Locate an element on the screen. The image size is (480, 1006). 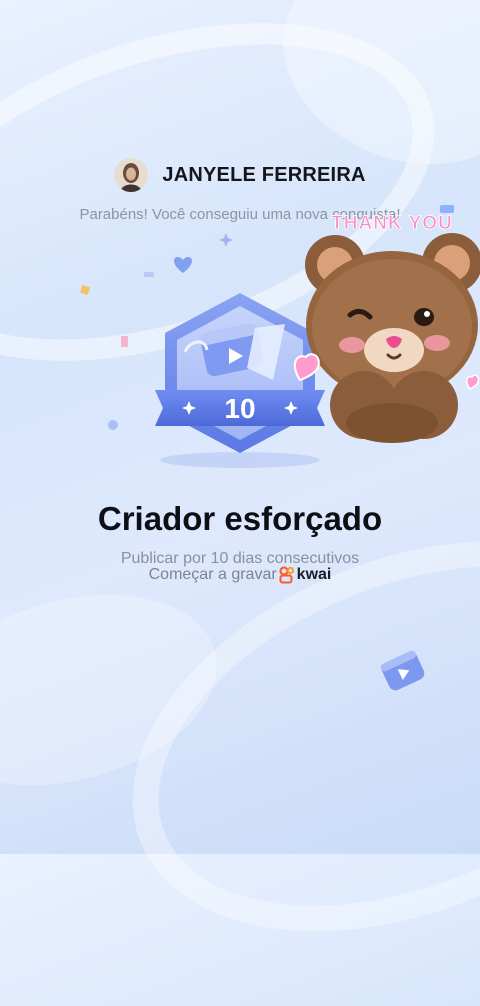
user-row: JANYELE FERREIRA is located at coordinates (240, 175).